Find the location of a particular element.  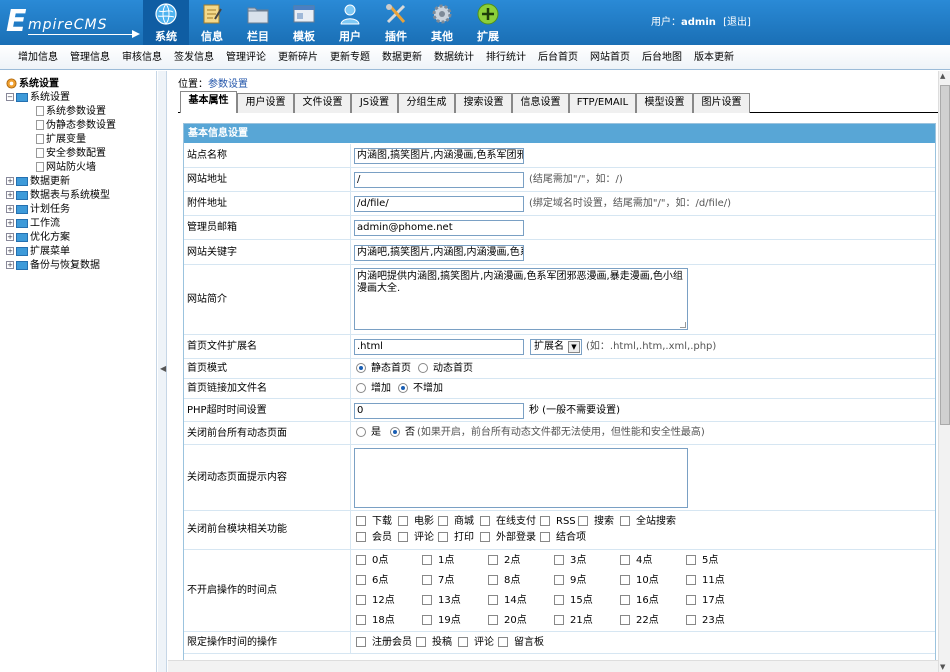

menu-admin-map: 后台地图 is located at coordinates (662, 58).